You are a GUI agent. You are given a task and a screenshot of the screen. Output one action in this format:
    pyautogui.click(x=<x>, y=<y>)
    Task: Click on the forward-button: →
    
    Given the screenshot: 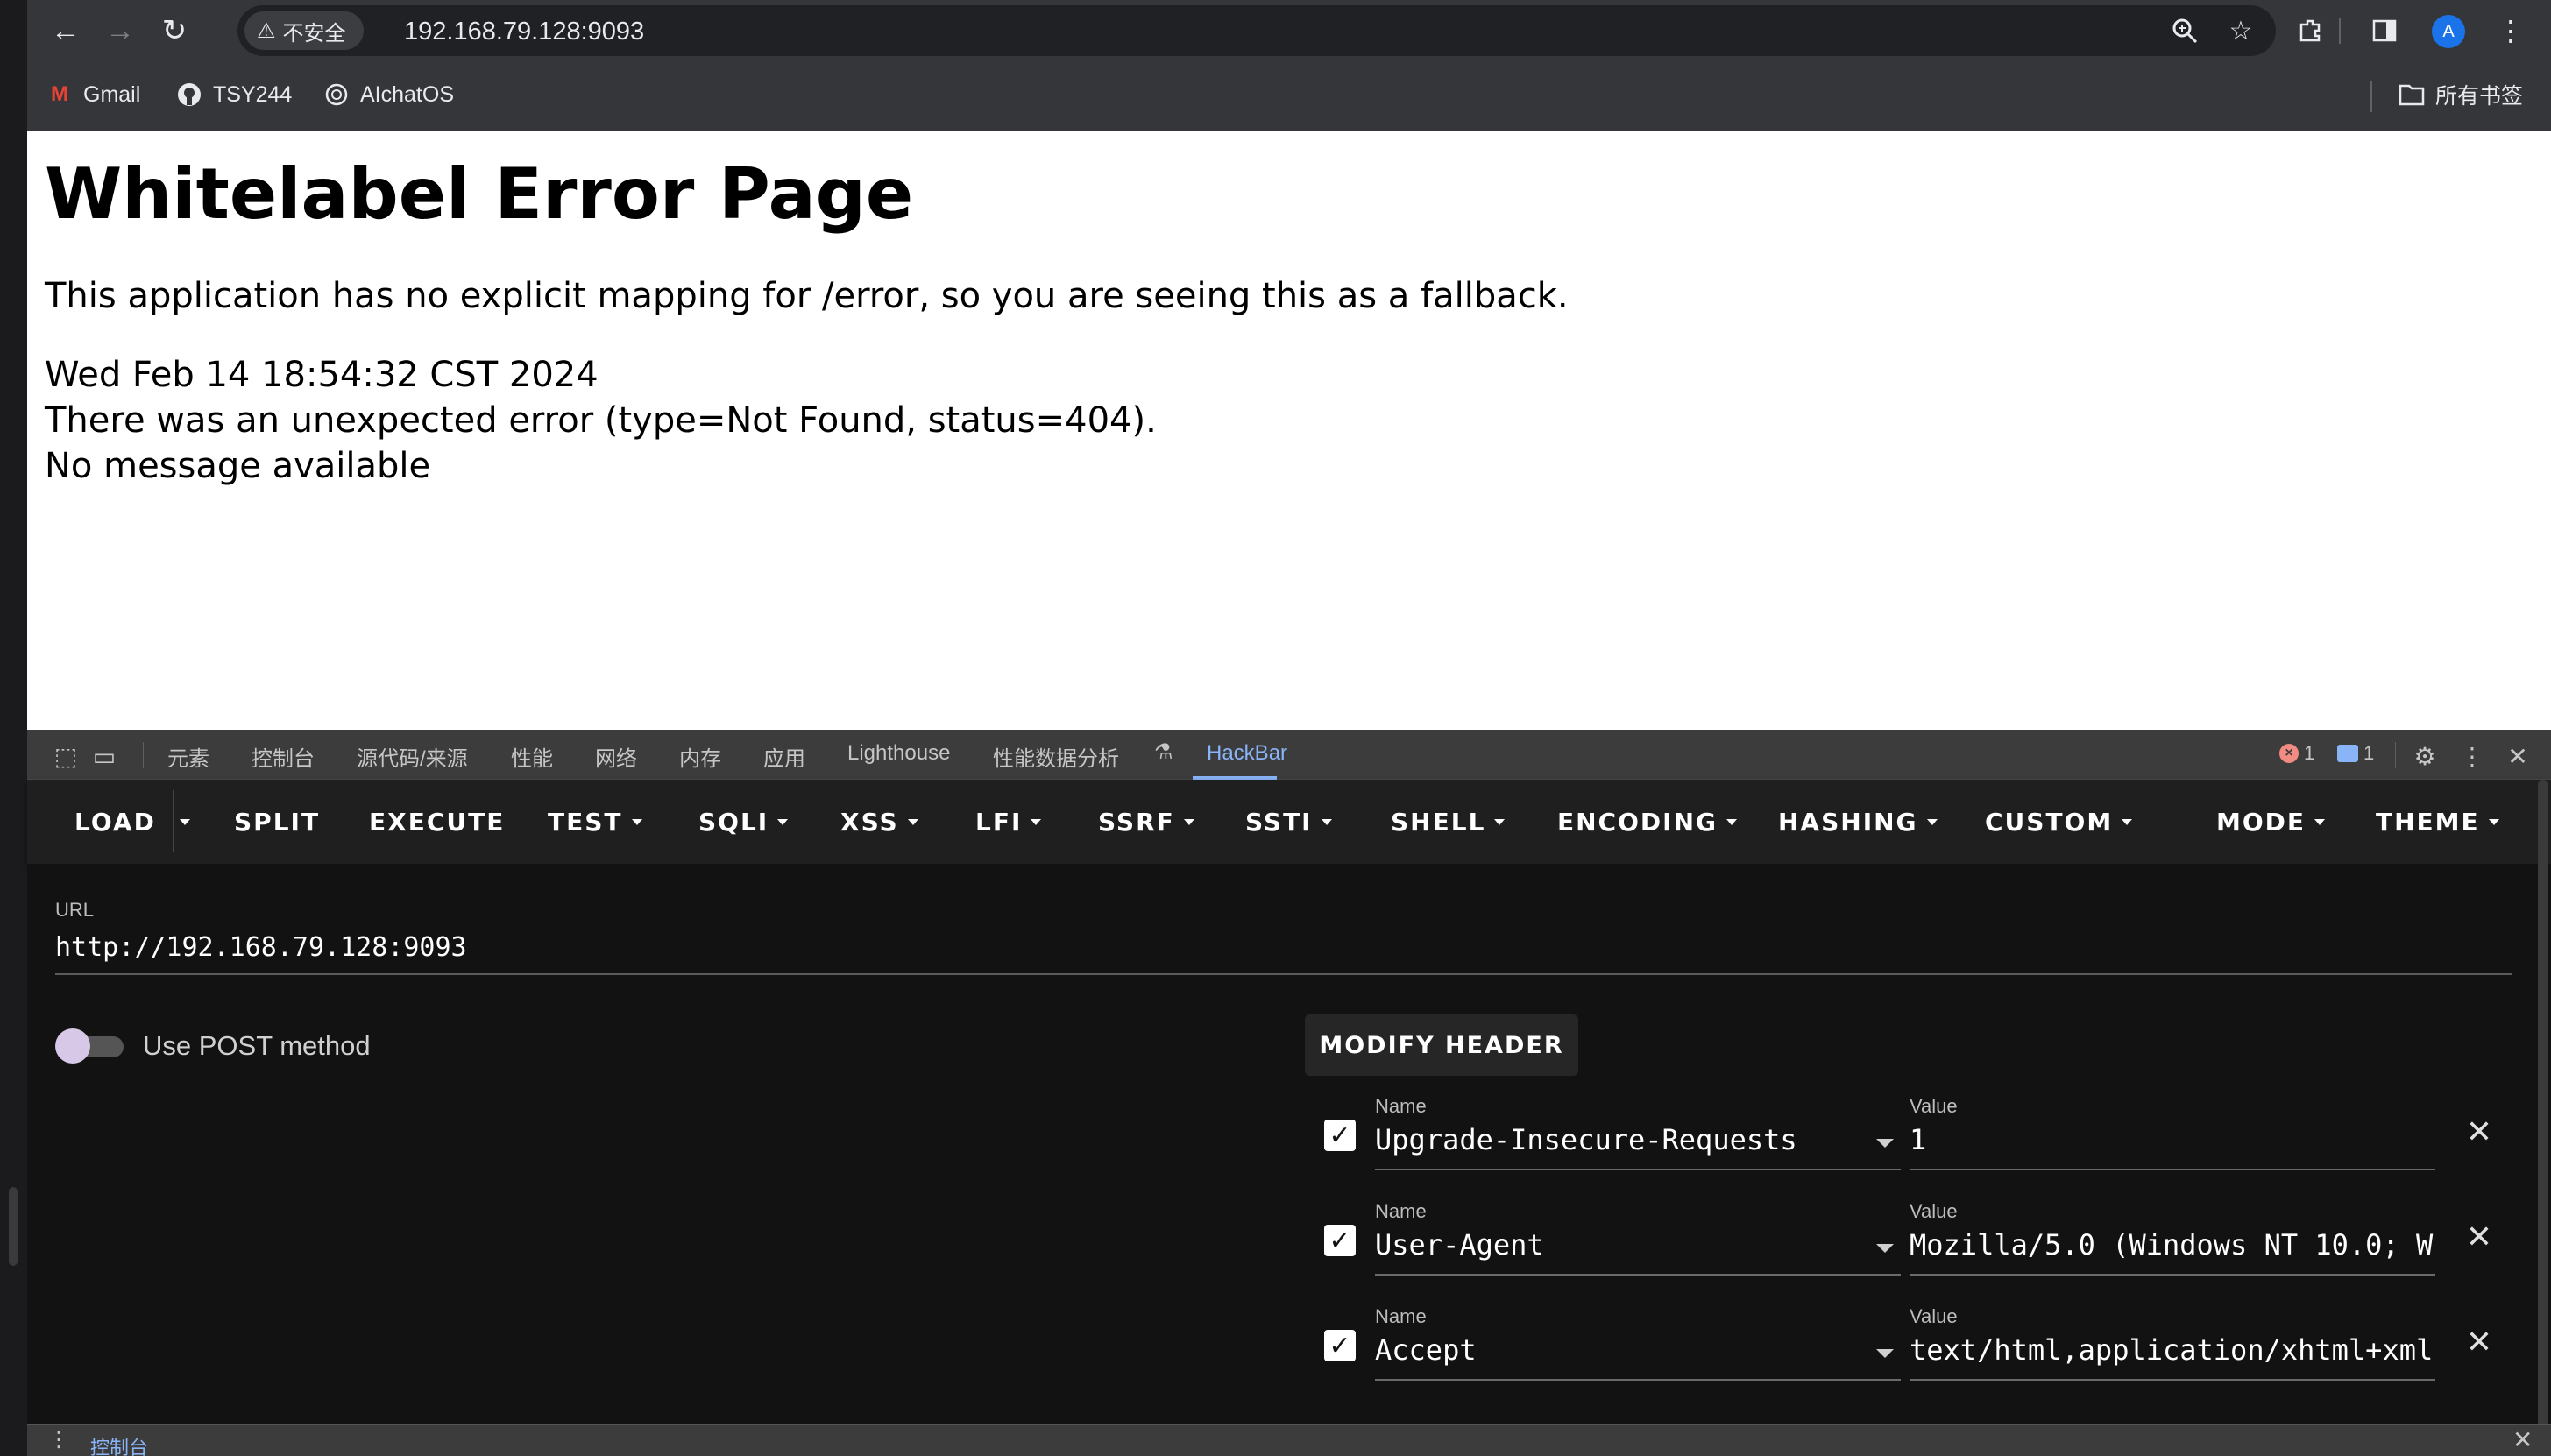 What is the action you would take?
    pyautogui.click(x=120, y=30)
    